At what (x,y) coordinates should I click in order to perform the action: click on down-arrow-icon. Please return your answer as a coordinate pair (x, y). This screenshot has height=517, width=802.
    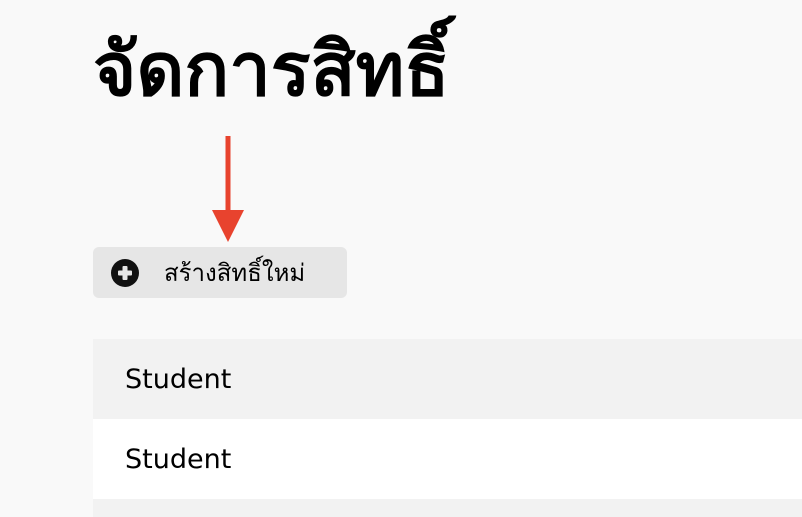
    Looking at the image, I should click on (228, 189).